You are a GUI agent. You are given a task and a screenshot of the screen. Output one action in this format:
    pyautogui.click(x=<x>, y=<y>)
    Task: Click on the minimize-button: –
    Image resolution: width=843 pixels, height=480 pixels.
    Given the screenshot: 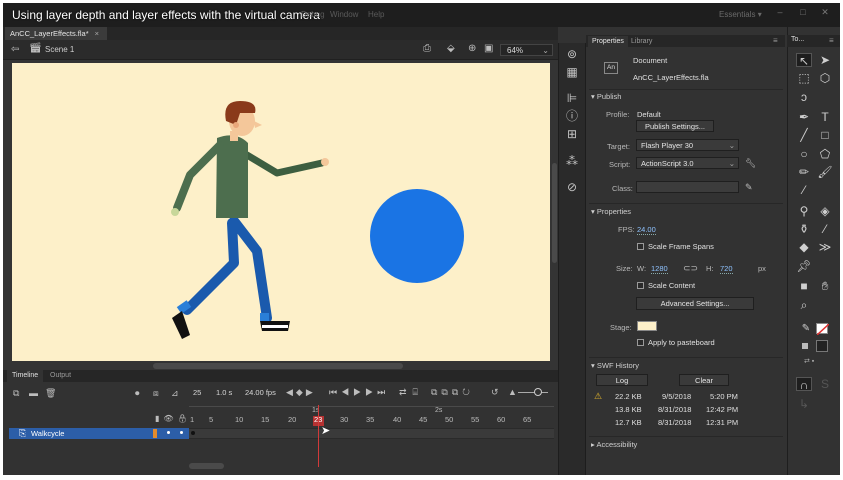 What is the action you would take?
    pyautogui.click(x=780, y=13)
    